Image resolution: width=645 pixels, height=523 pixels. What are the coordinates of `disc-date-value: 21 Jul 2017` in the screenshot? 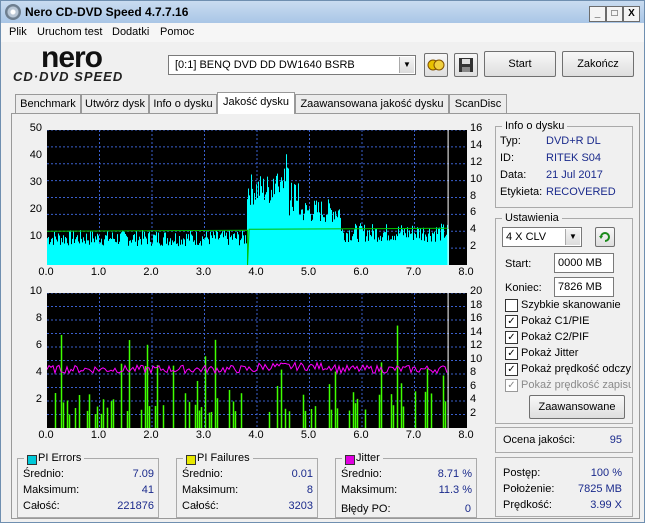 It's located at (574, 175).